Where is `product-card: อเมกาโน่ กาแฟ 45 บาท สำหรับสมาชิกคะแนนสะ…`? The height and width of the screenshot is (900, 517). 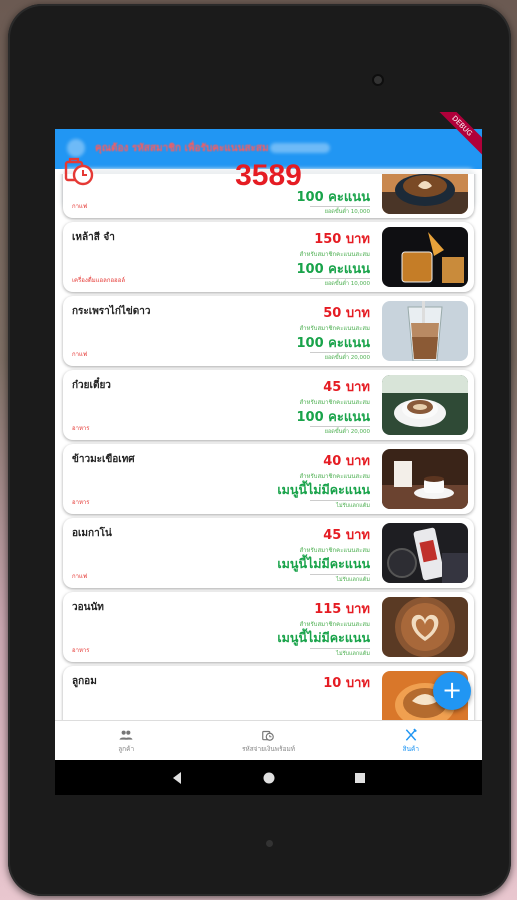 product-card: อเมกาโน่ กาแฟ 45 บาท สำหรับสมาชิกคะแนนสะ… is located at coordinates (268, 553).